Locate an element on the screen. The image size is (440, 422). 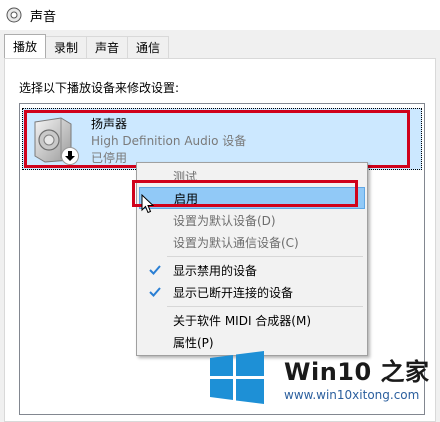
device-status: 已停用 is located at coordinates (109, 158).